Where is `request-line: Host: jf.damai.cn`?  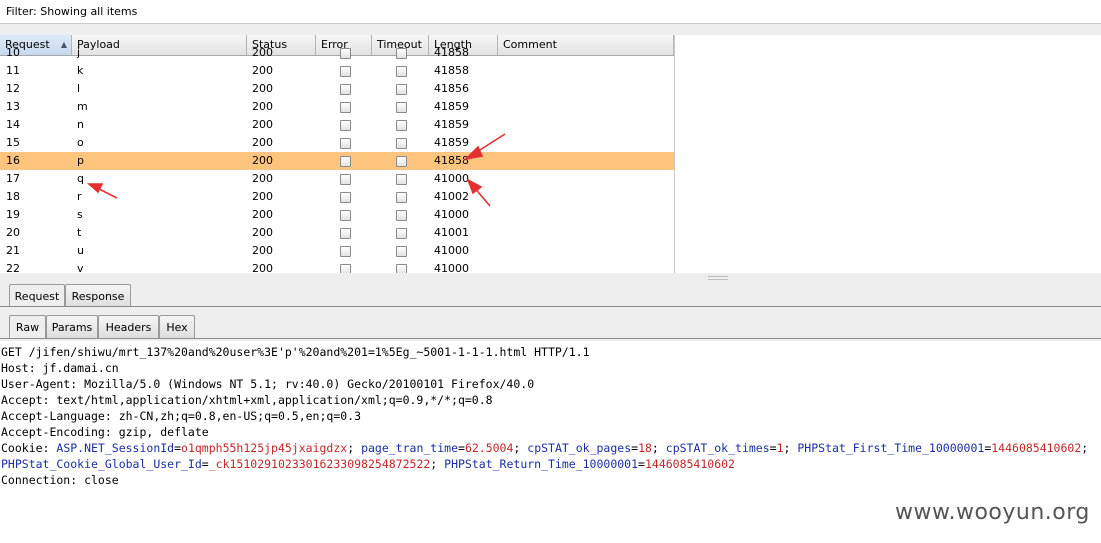 request-line: Host: jf.damai.cn is located at coordinates (60, 368).